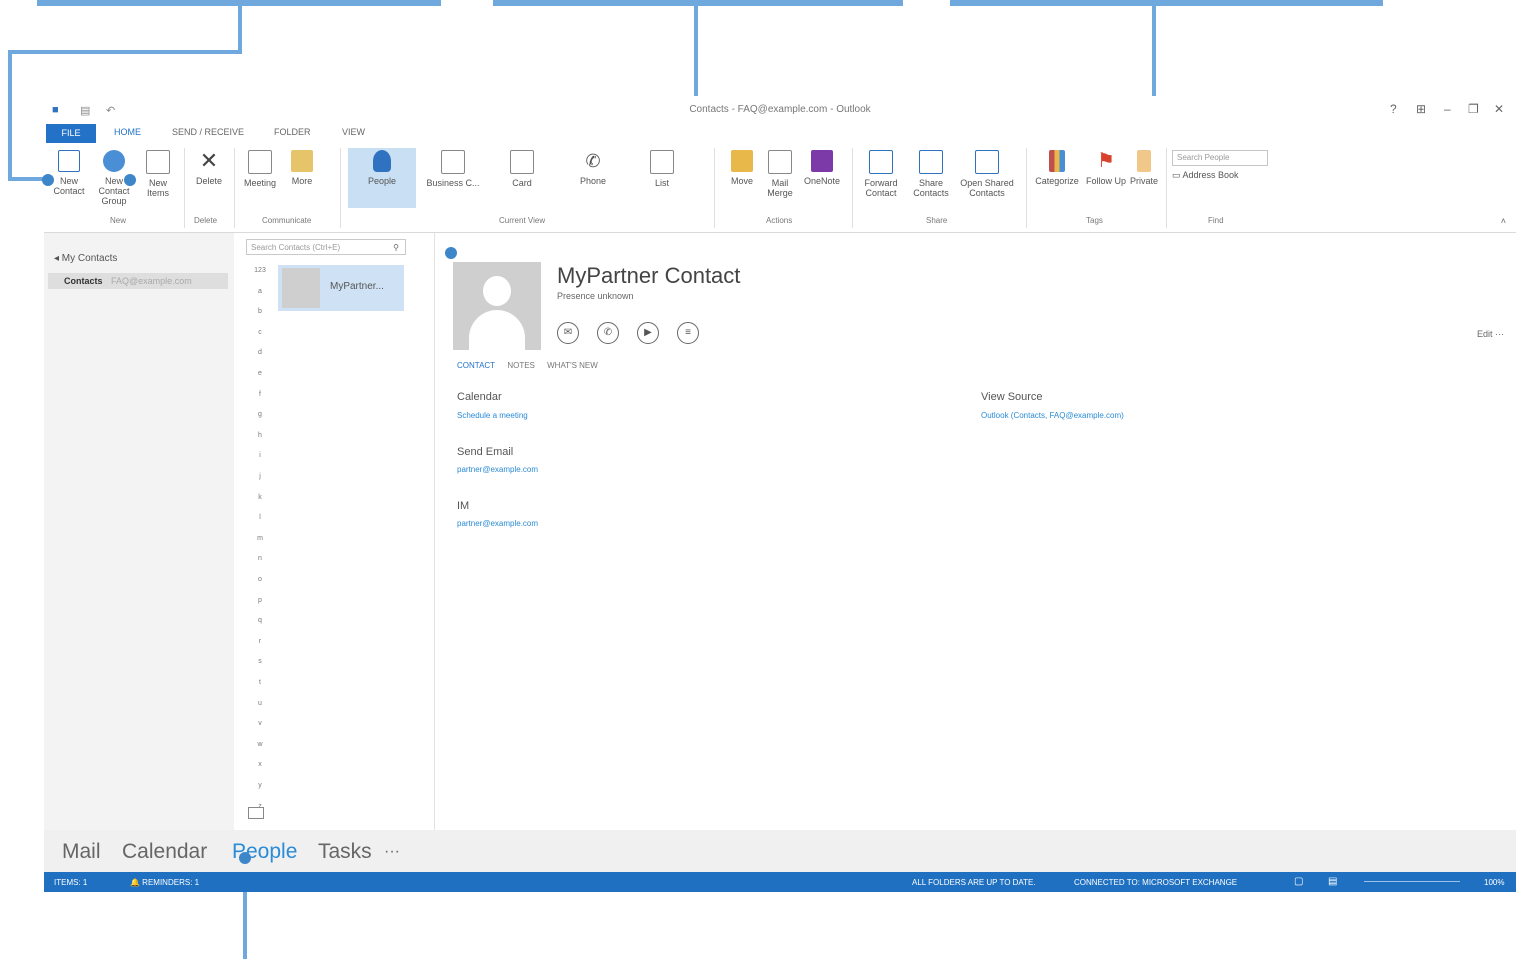 The image size is (1516, 959). I want to click on reminders-count: 🔔 REMINDERS: 1, so click(164, 882).